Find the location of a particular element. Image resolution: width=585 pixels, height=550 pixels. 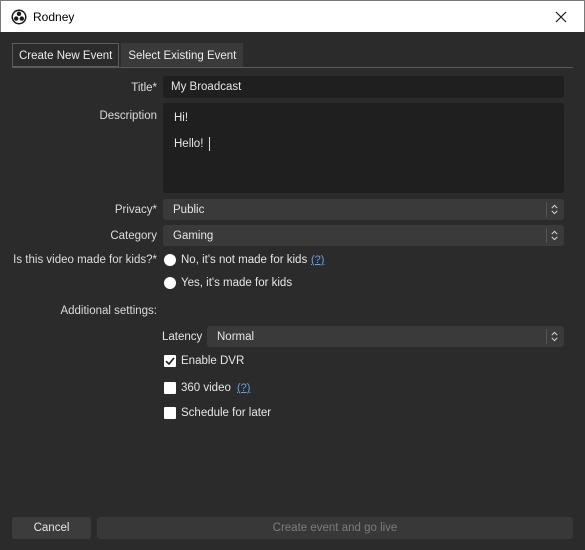

tab-select-existing-event: Select Existing Event is located at coordinates (182, 55).